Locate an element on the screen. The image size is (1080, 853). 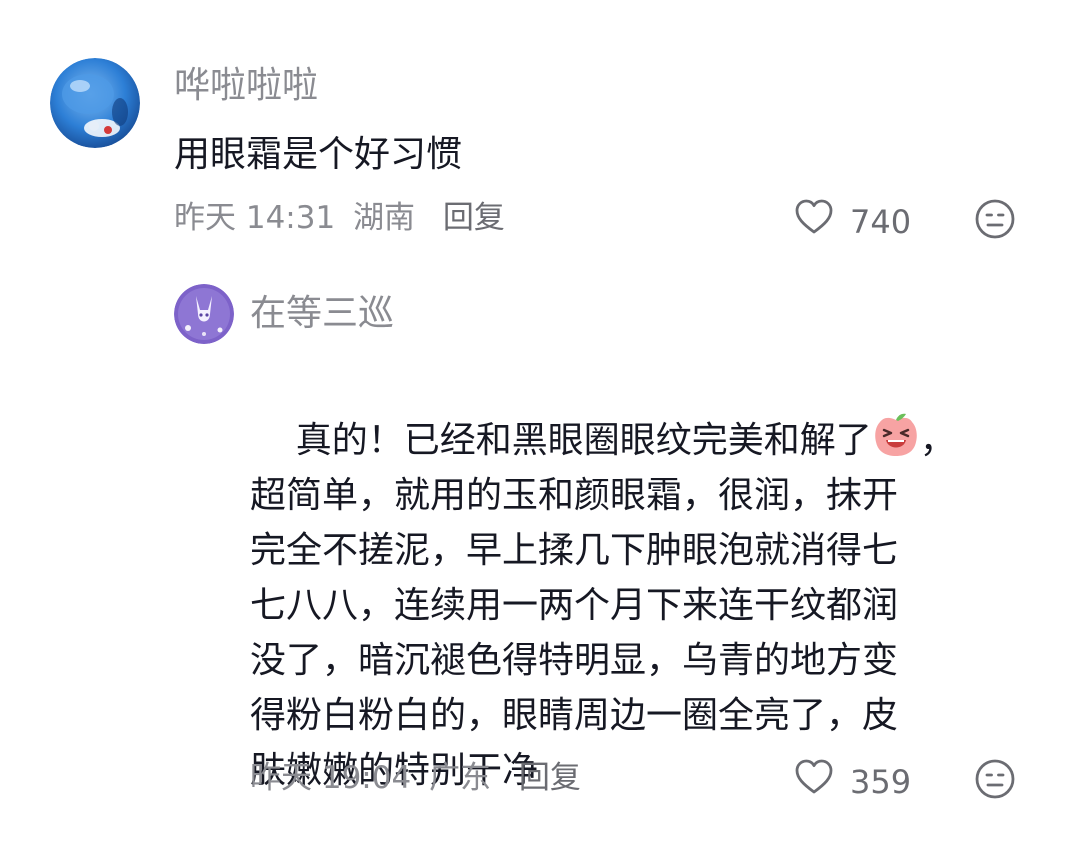
laughing-peach-emoji is located at coordinates (896, 435).